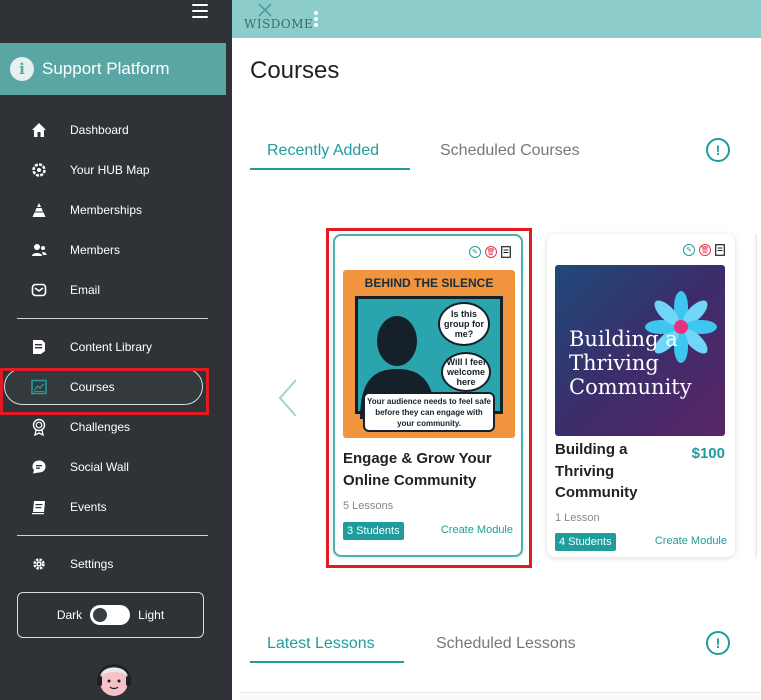 Image resolution: width=761 pixels, height=700 pixels. Describe the element at coordinates (22, 69) in the screenshot. I see `info-circle-icon: i` at that location.